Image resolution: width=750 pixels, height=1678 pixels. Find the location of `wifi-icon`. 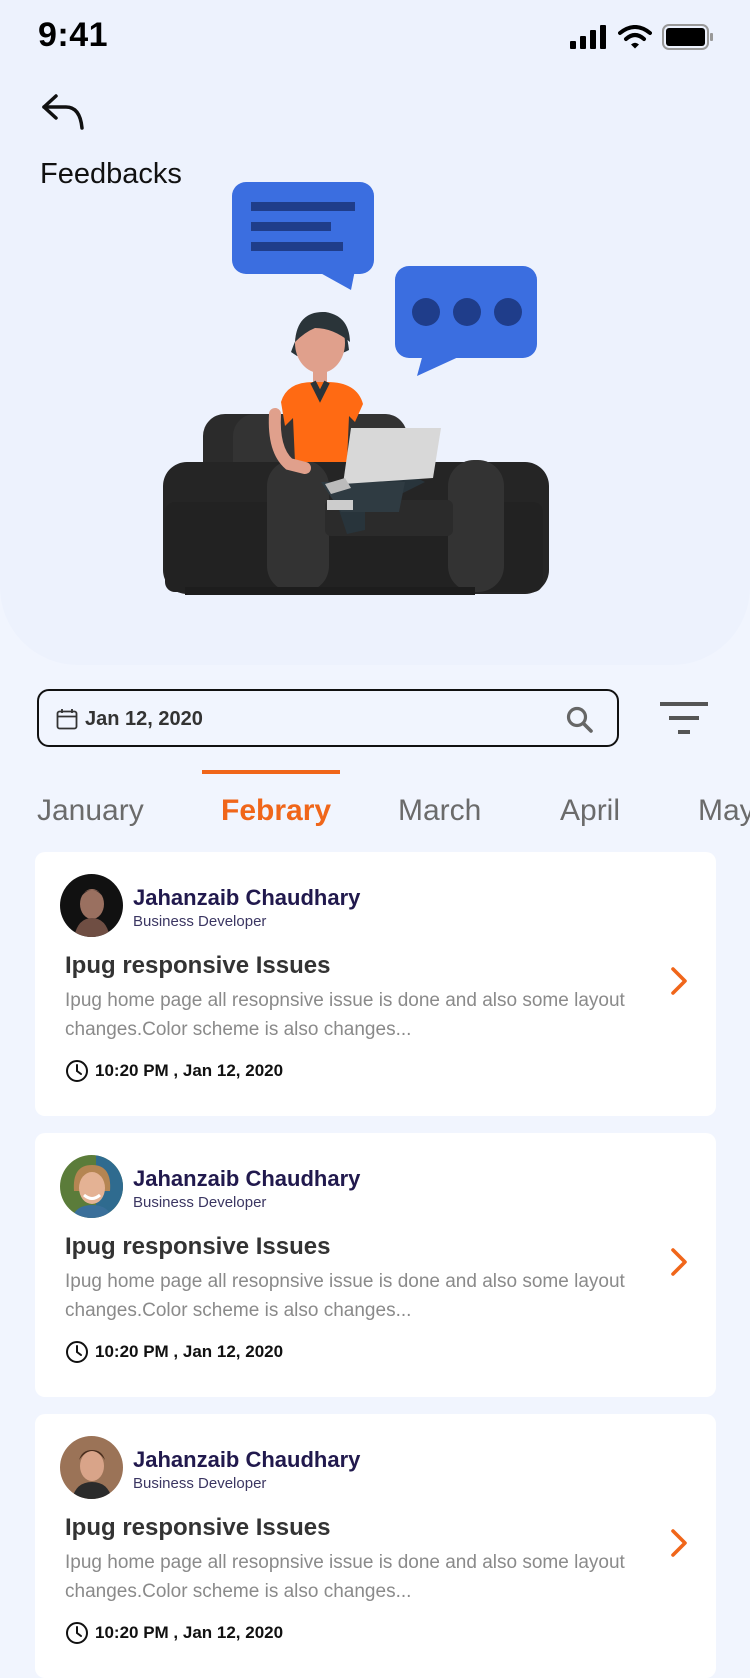

wifi-icon is located at coordinates (635, 37).